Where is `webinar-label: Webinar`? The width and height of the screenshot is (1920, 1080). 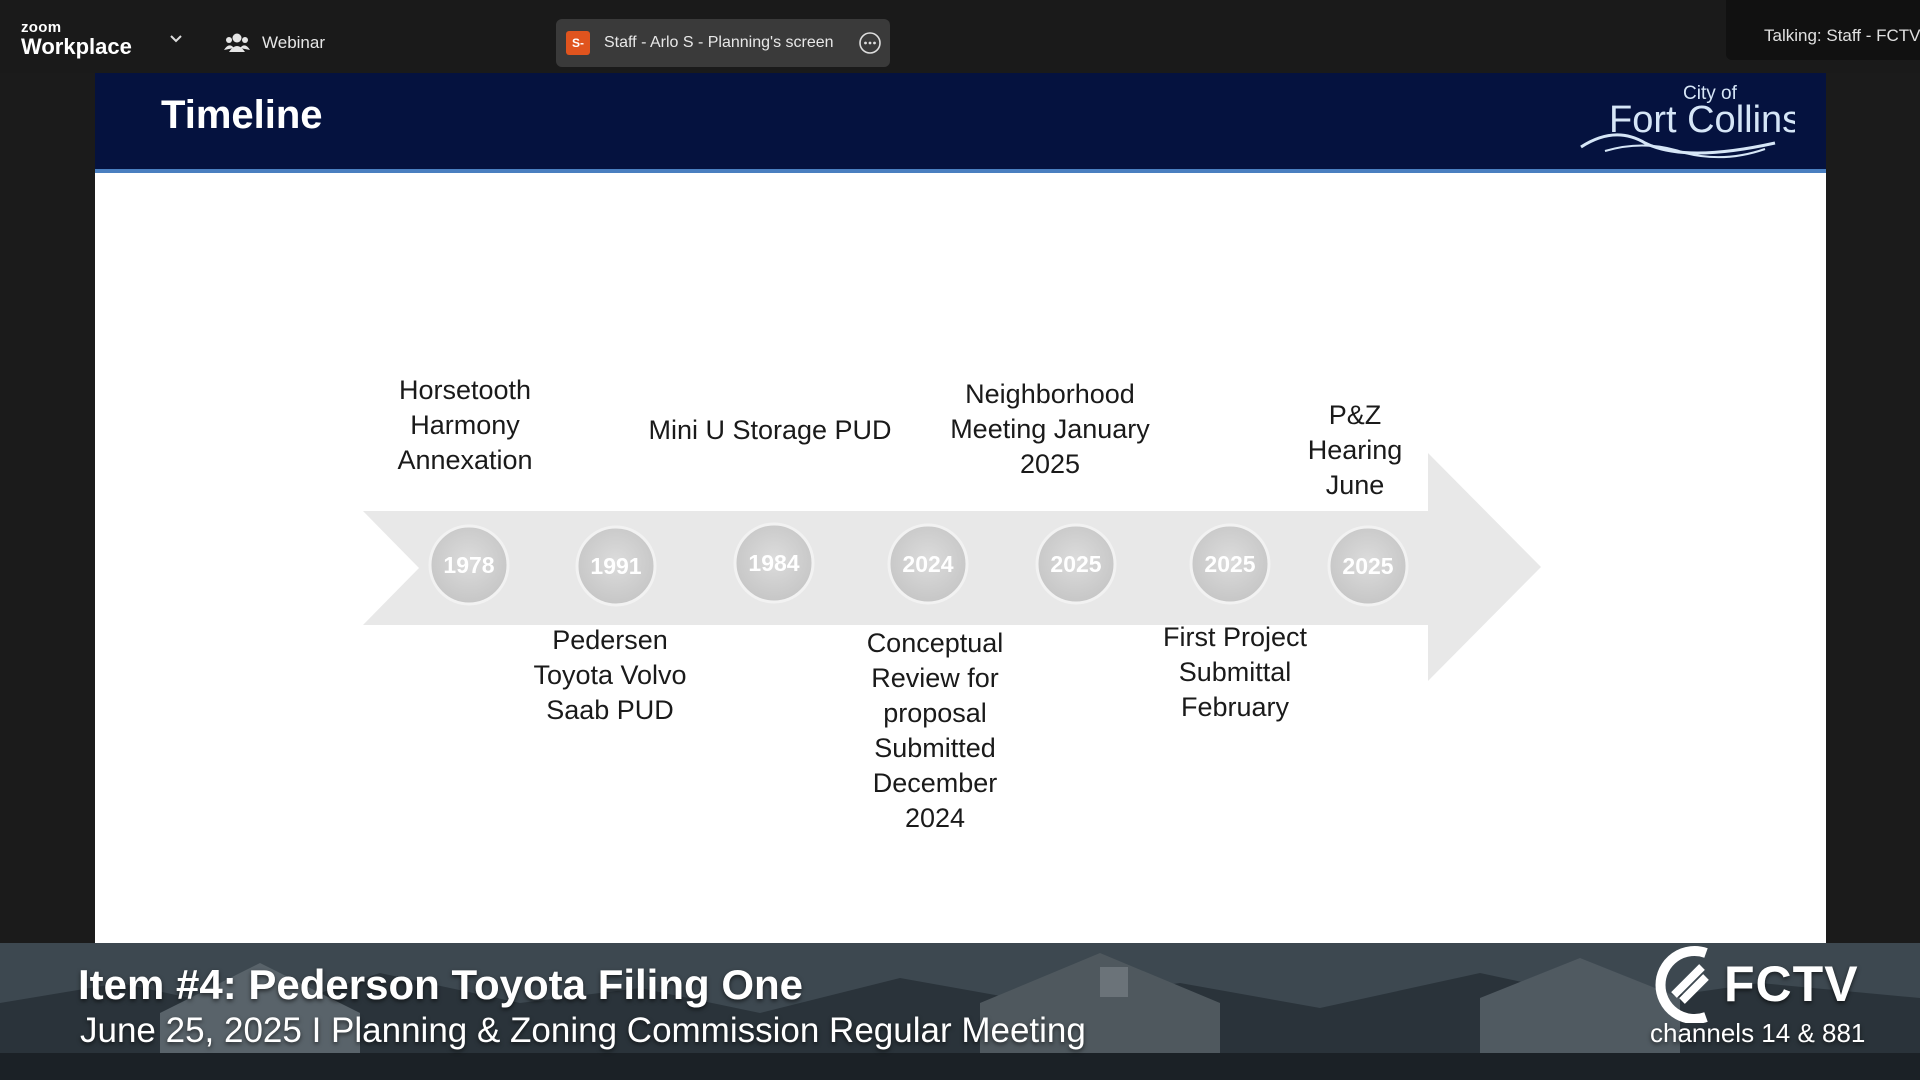 webinar-label: Webinar is located at coordinates (293, 42).